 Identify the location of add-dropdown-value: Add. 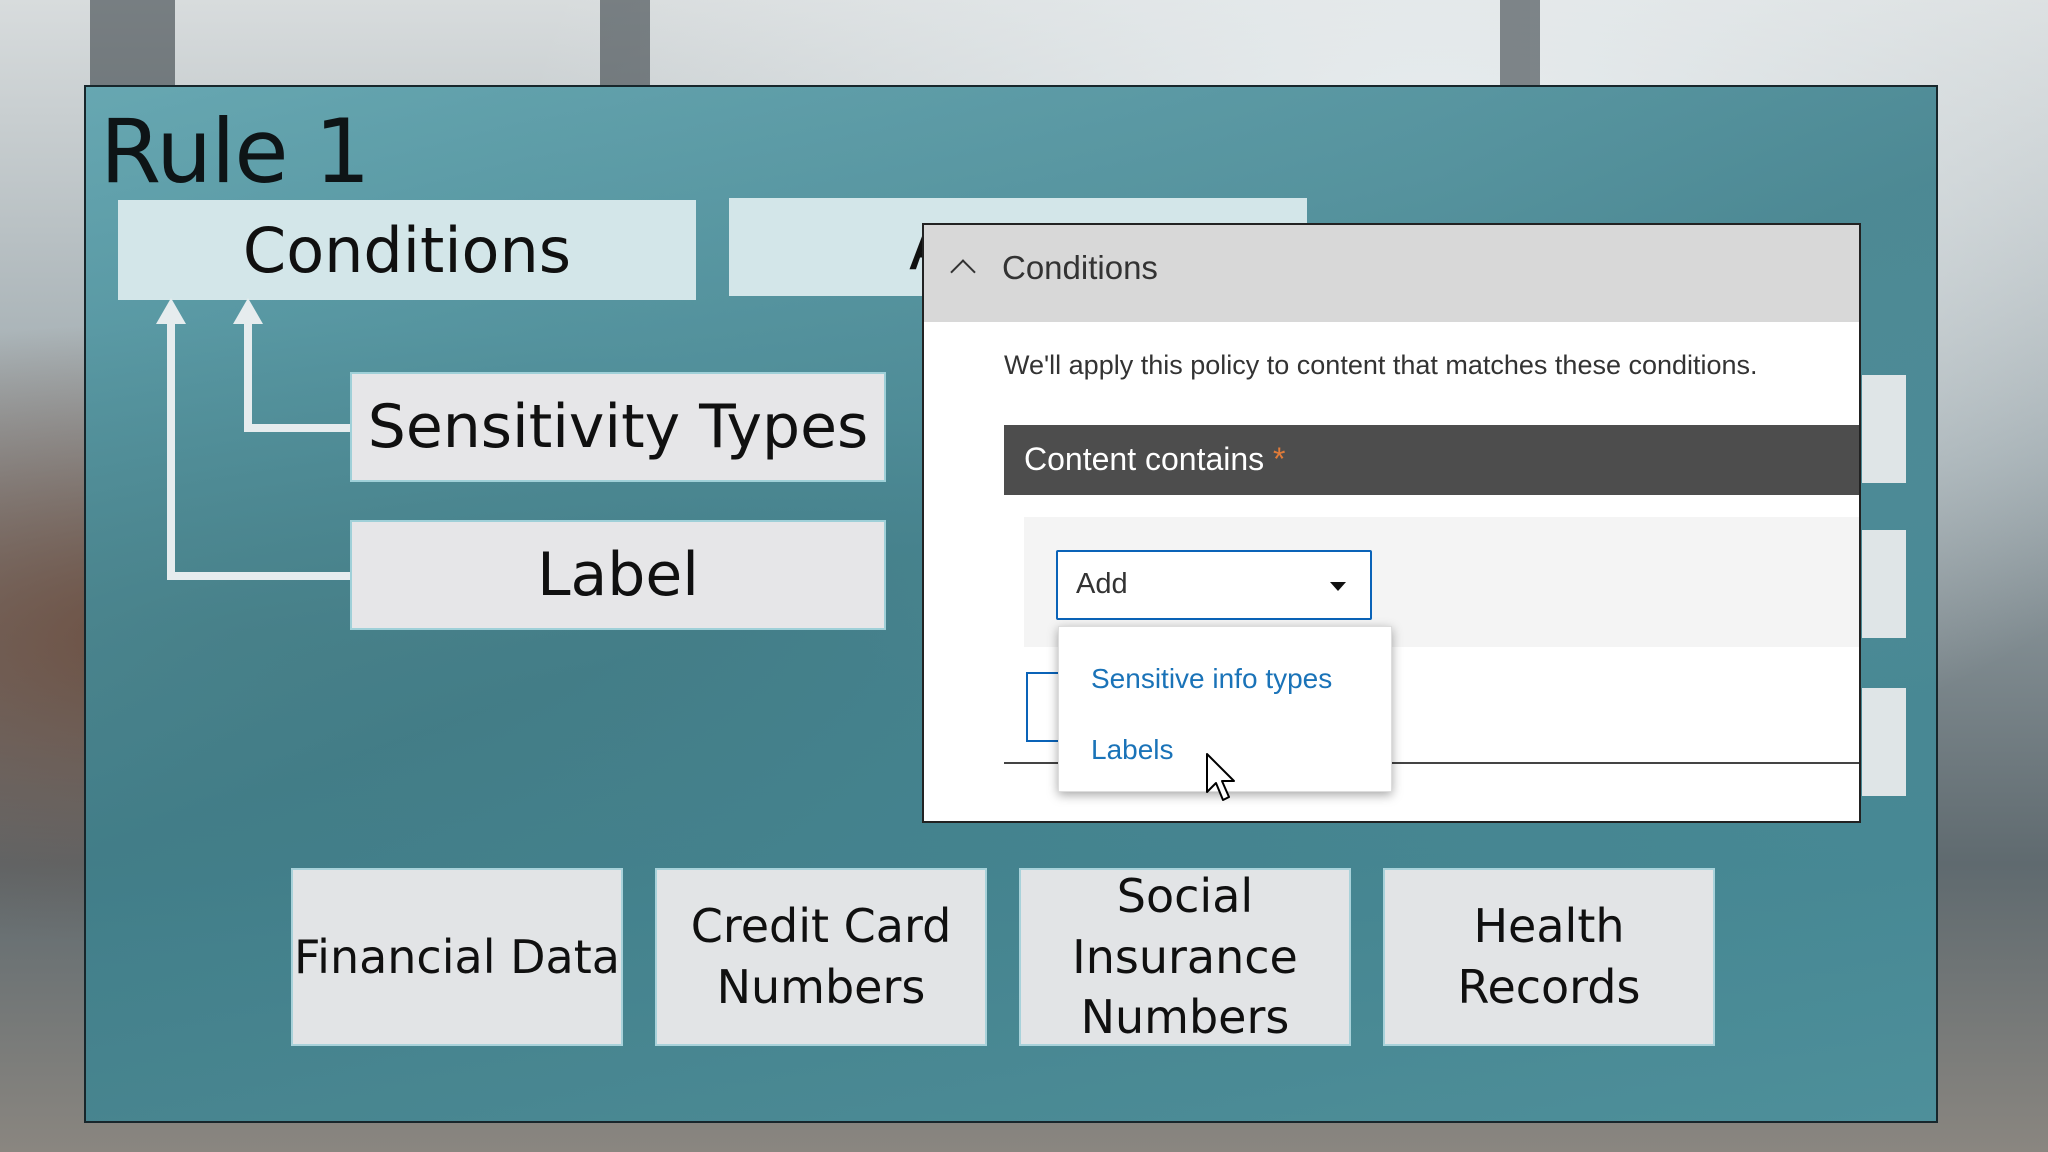
(1102, 584).